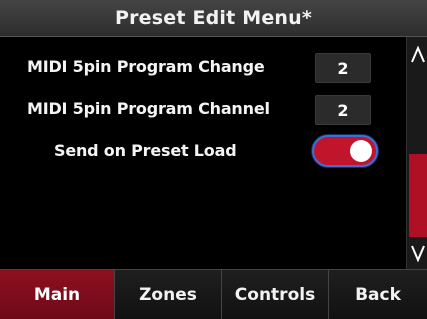 The image size is (427, 319). Describe the element at coordinates (343, 68) in the screenshot. I see `program-change-value: 2` at that location.